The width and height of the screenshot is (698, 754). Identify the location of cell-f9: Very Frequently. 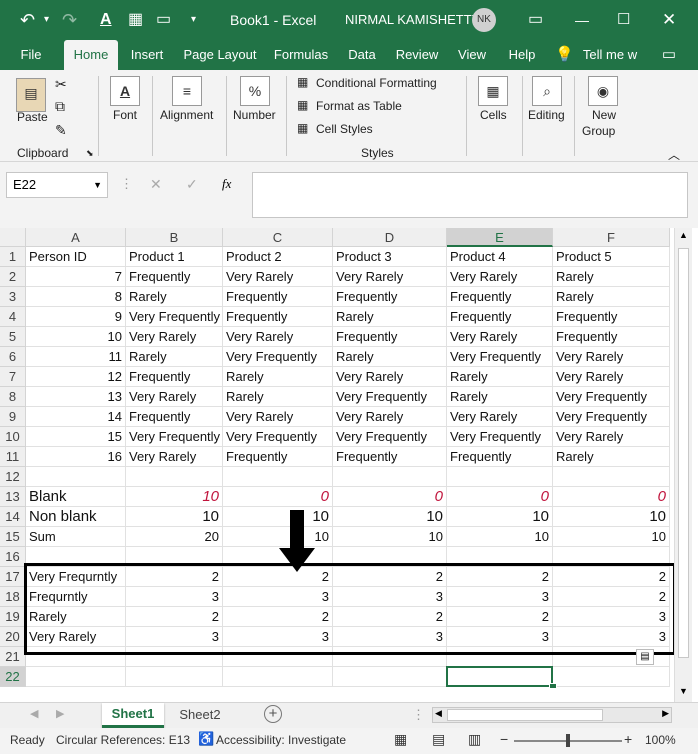
(611, 417).